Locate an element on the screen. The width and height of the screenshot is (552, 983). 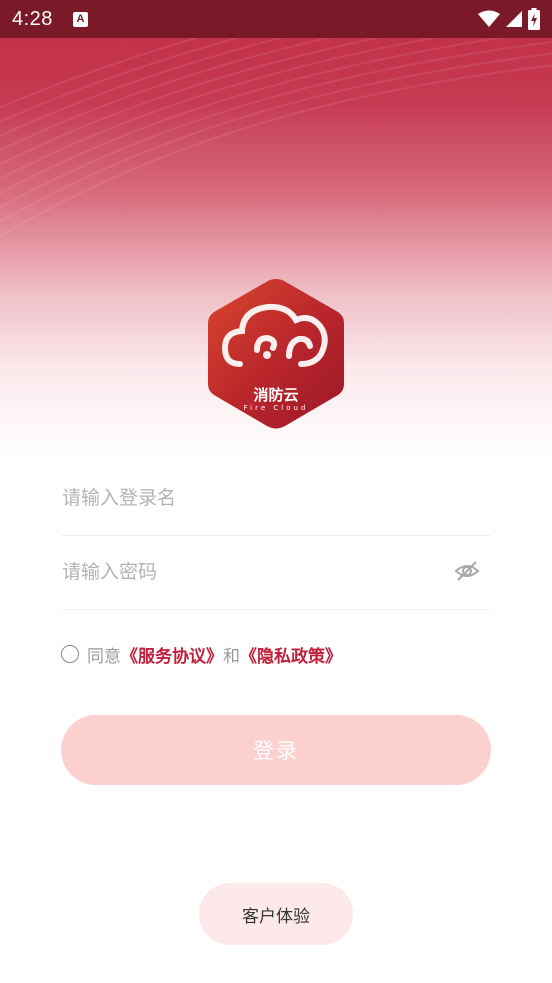
signal-icon is located at coordinates (514, 19).